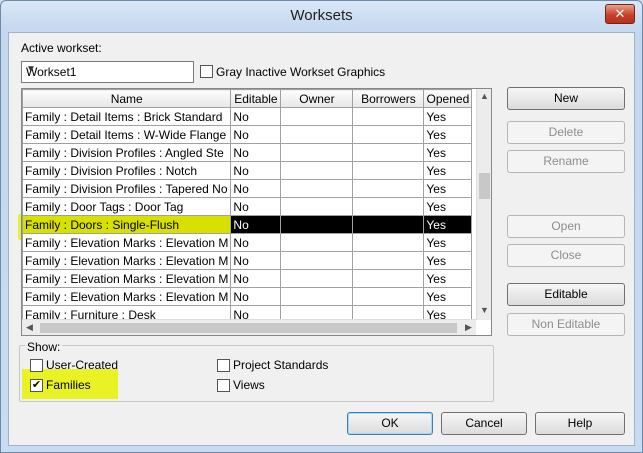  I want to click on new-button: New, so click(566, 98).